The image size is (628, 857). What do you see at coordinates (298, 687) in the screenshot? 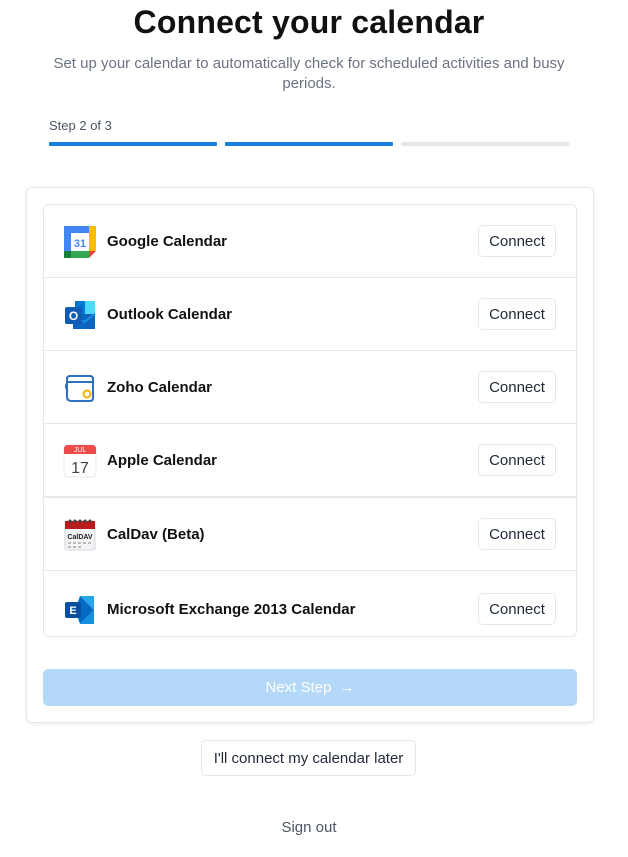
I see `next-step-label: Next Step` at bounding box center [298, 687].